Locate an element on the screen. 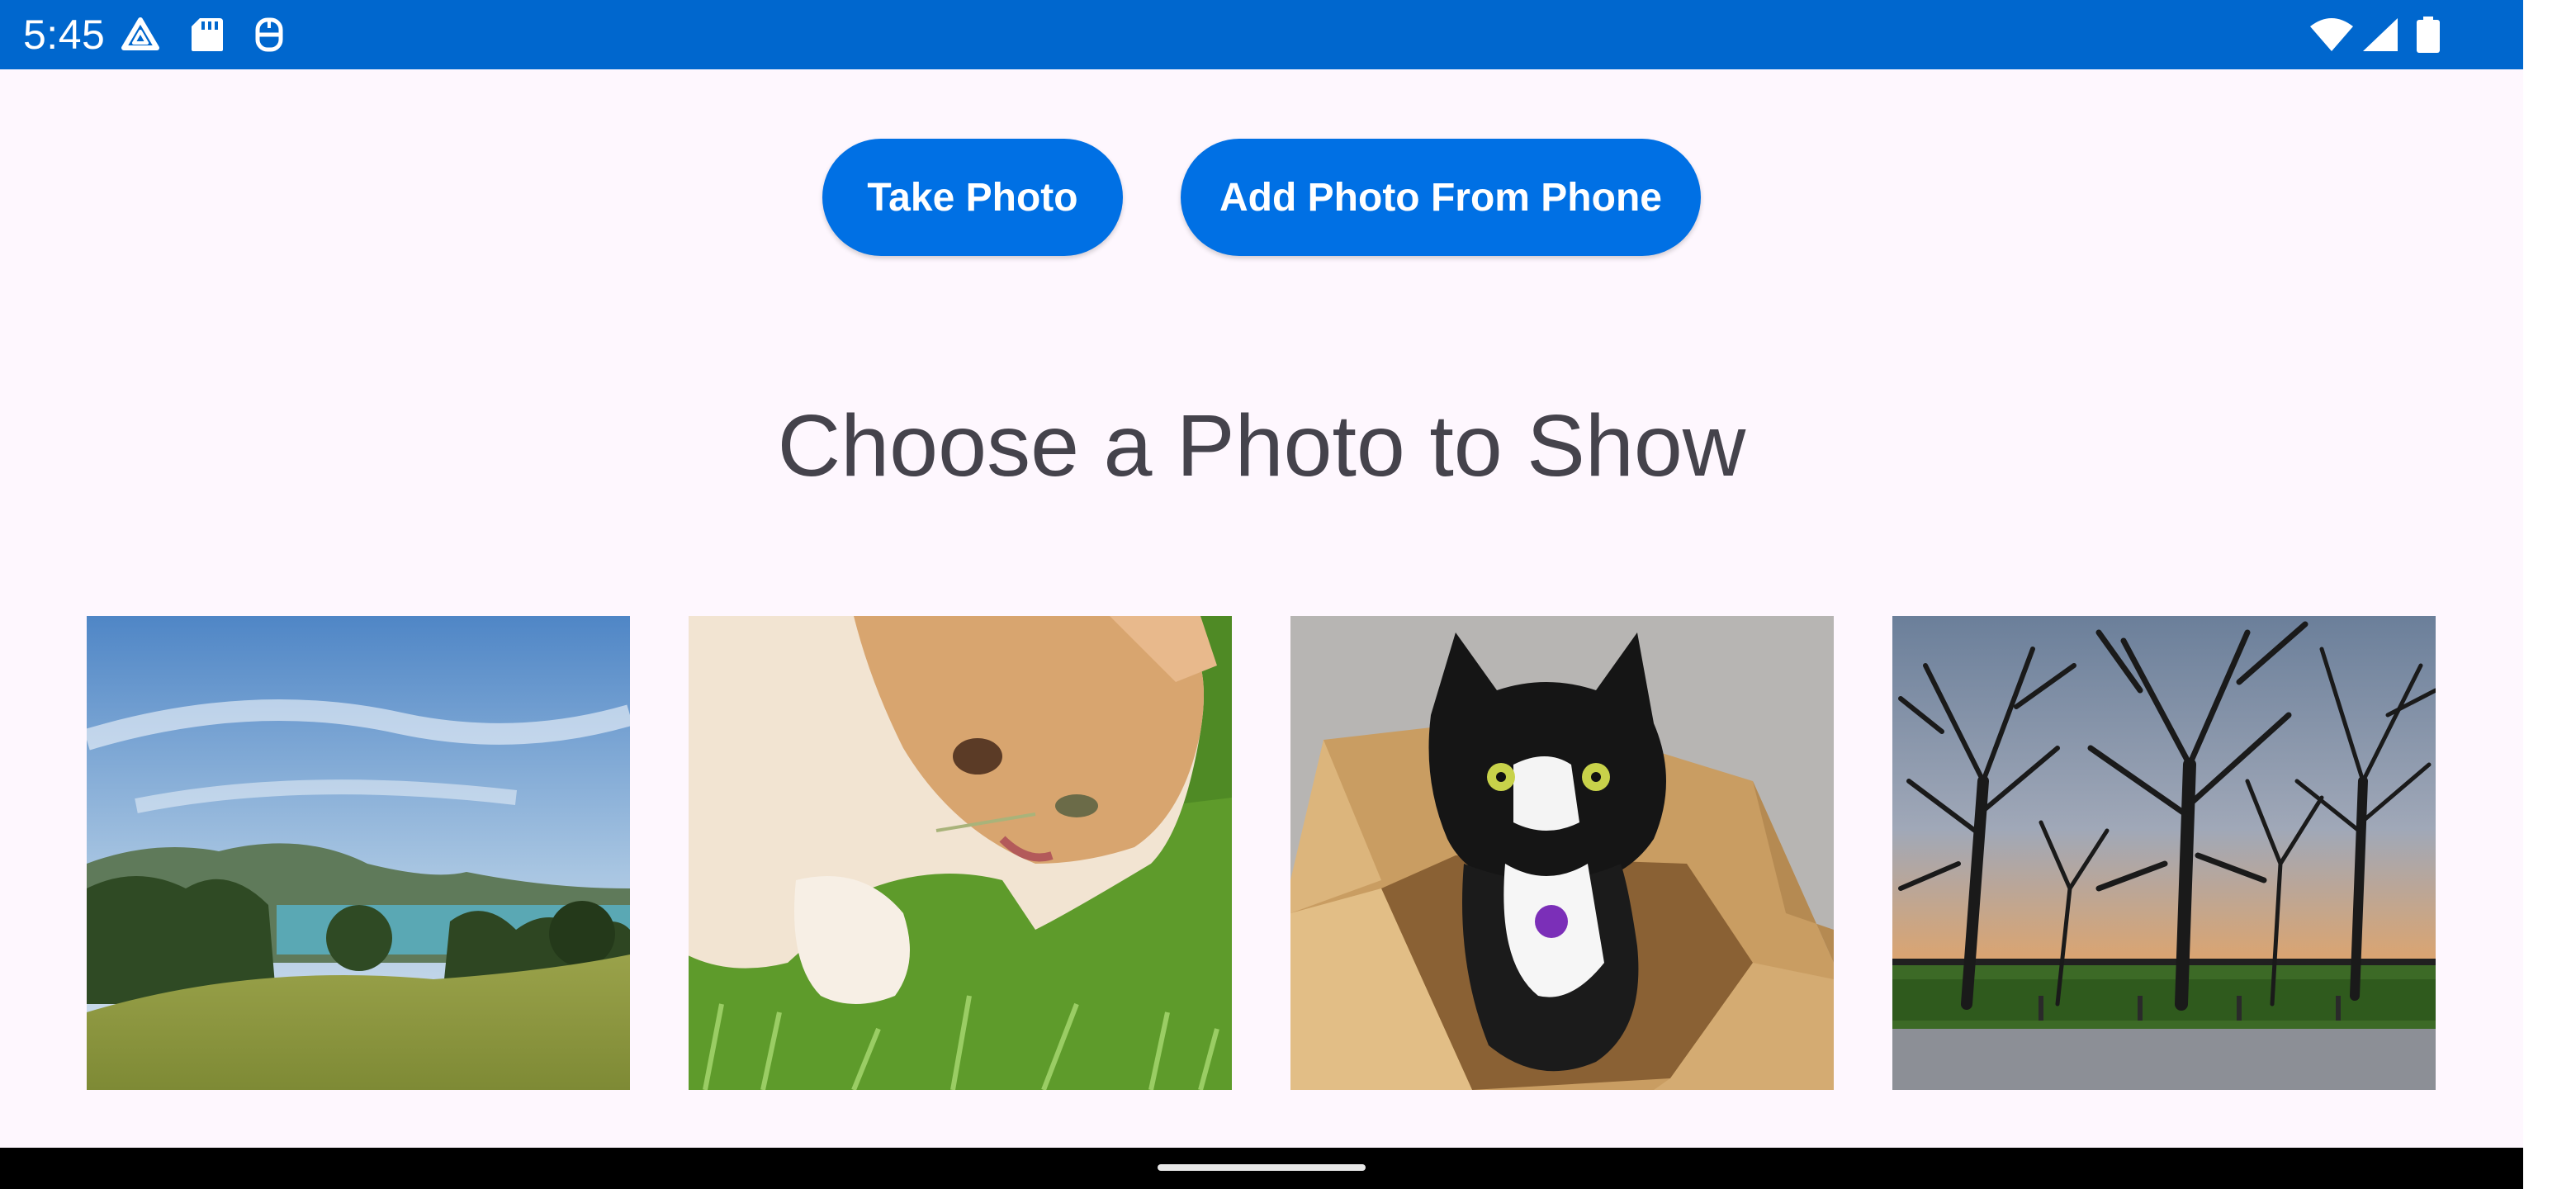 The width and height of the screenshot is (2576, 1189). photo-ginger-cat is located at coordinates (960, 853).